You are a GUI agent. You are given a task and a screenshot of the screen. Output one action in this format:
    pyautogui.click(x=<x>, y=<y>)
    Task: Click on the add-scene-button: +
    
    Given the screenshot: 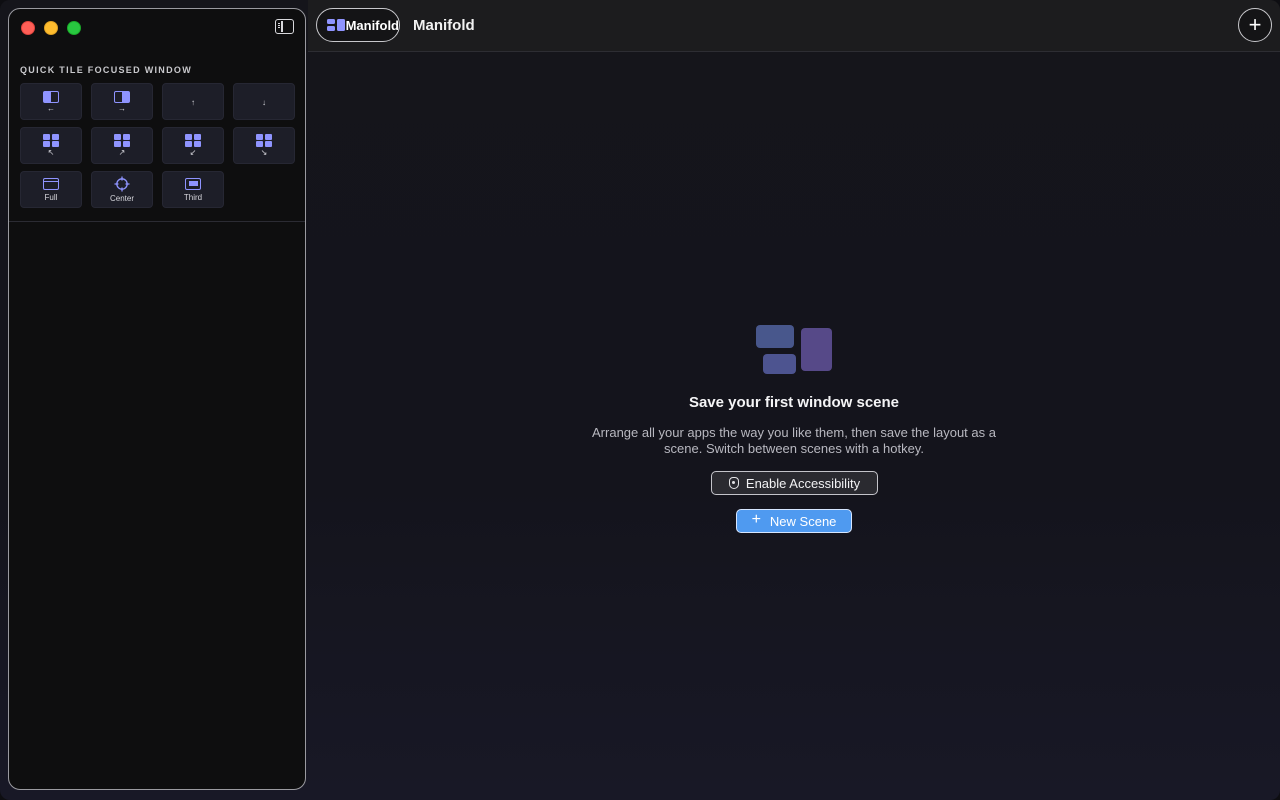 What is the action you would take?
    pyautogui.click(x=1255, y=25)
    